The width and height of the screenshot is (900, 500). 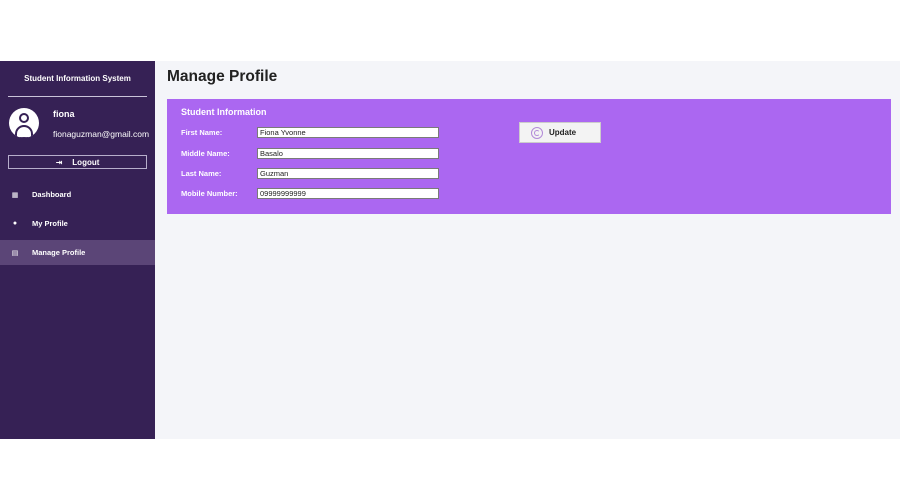 I want to click on avatar-icon, so click(x=24, y=123).